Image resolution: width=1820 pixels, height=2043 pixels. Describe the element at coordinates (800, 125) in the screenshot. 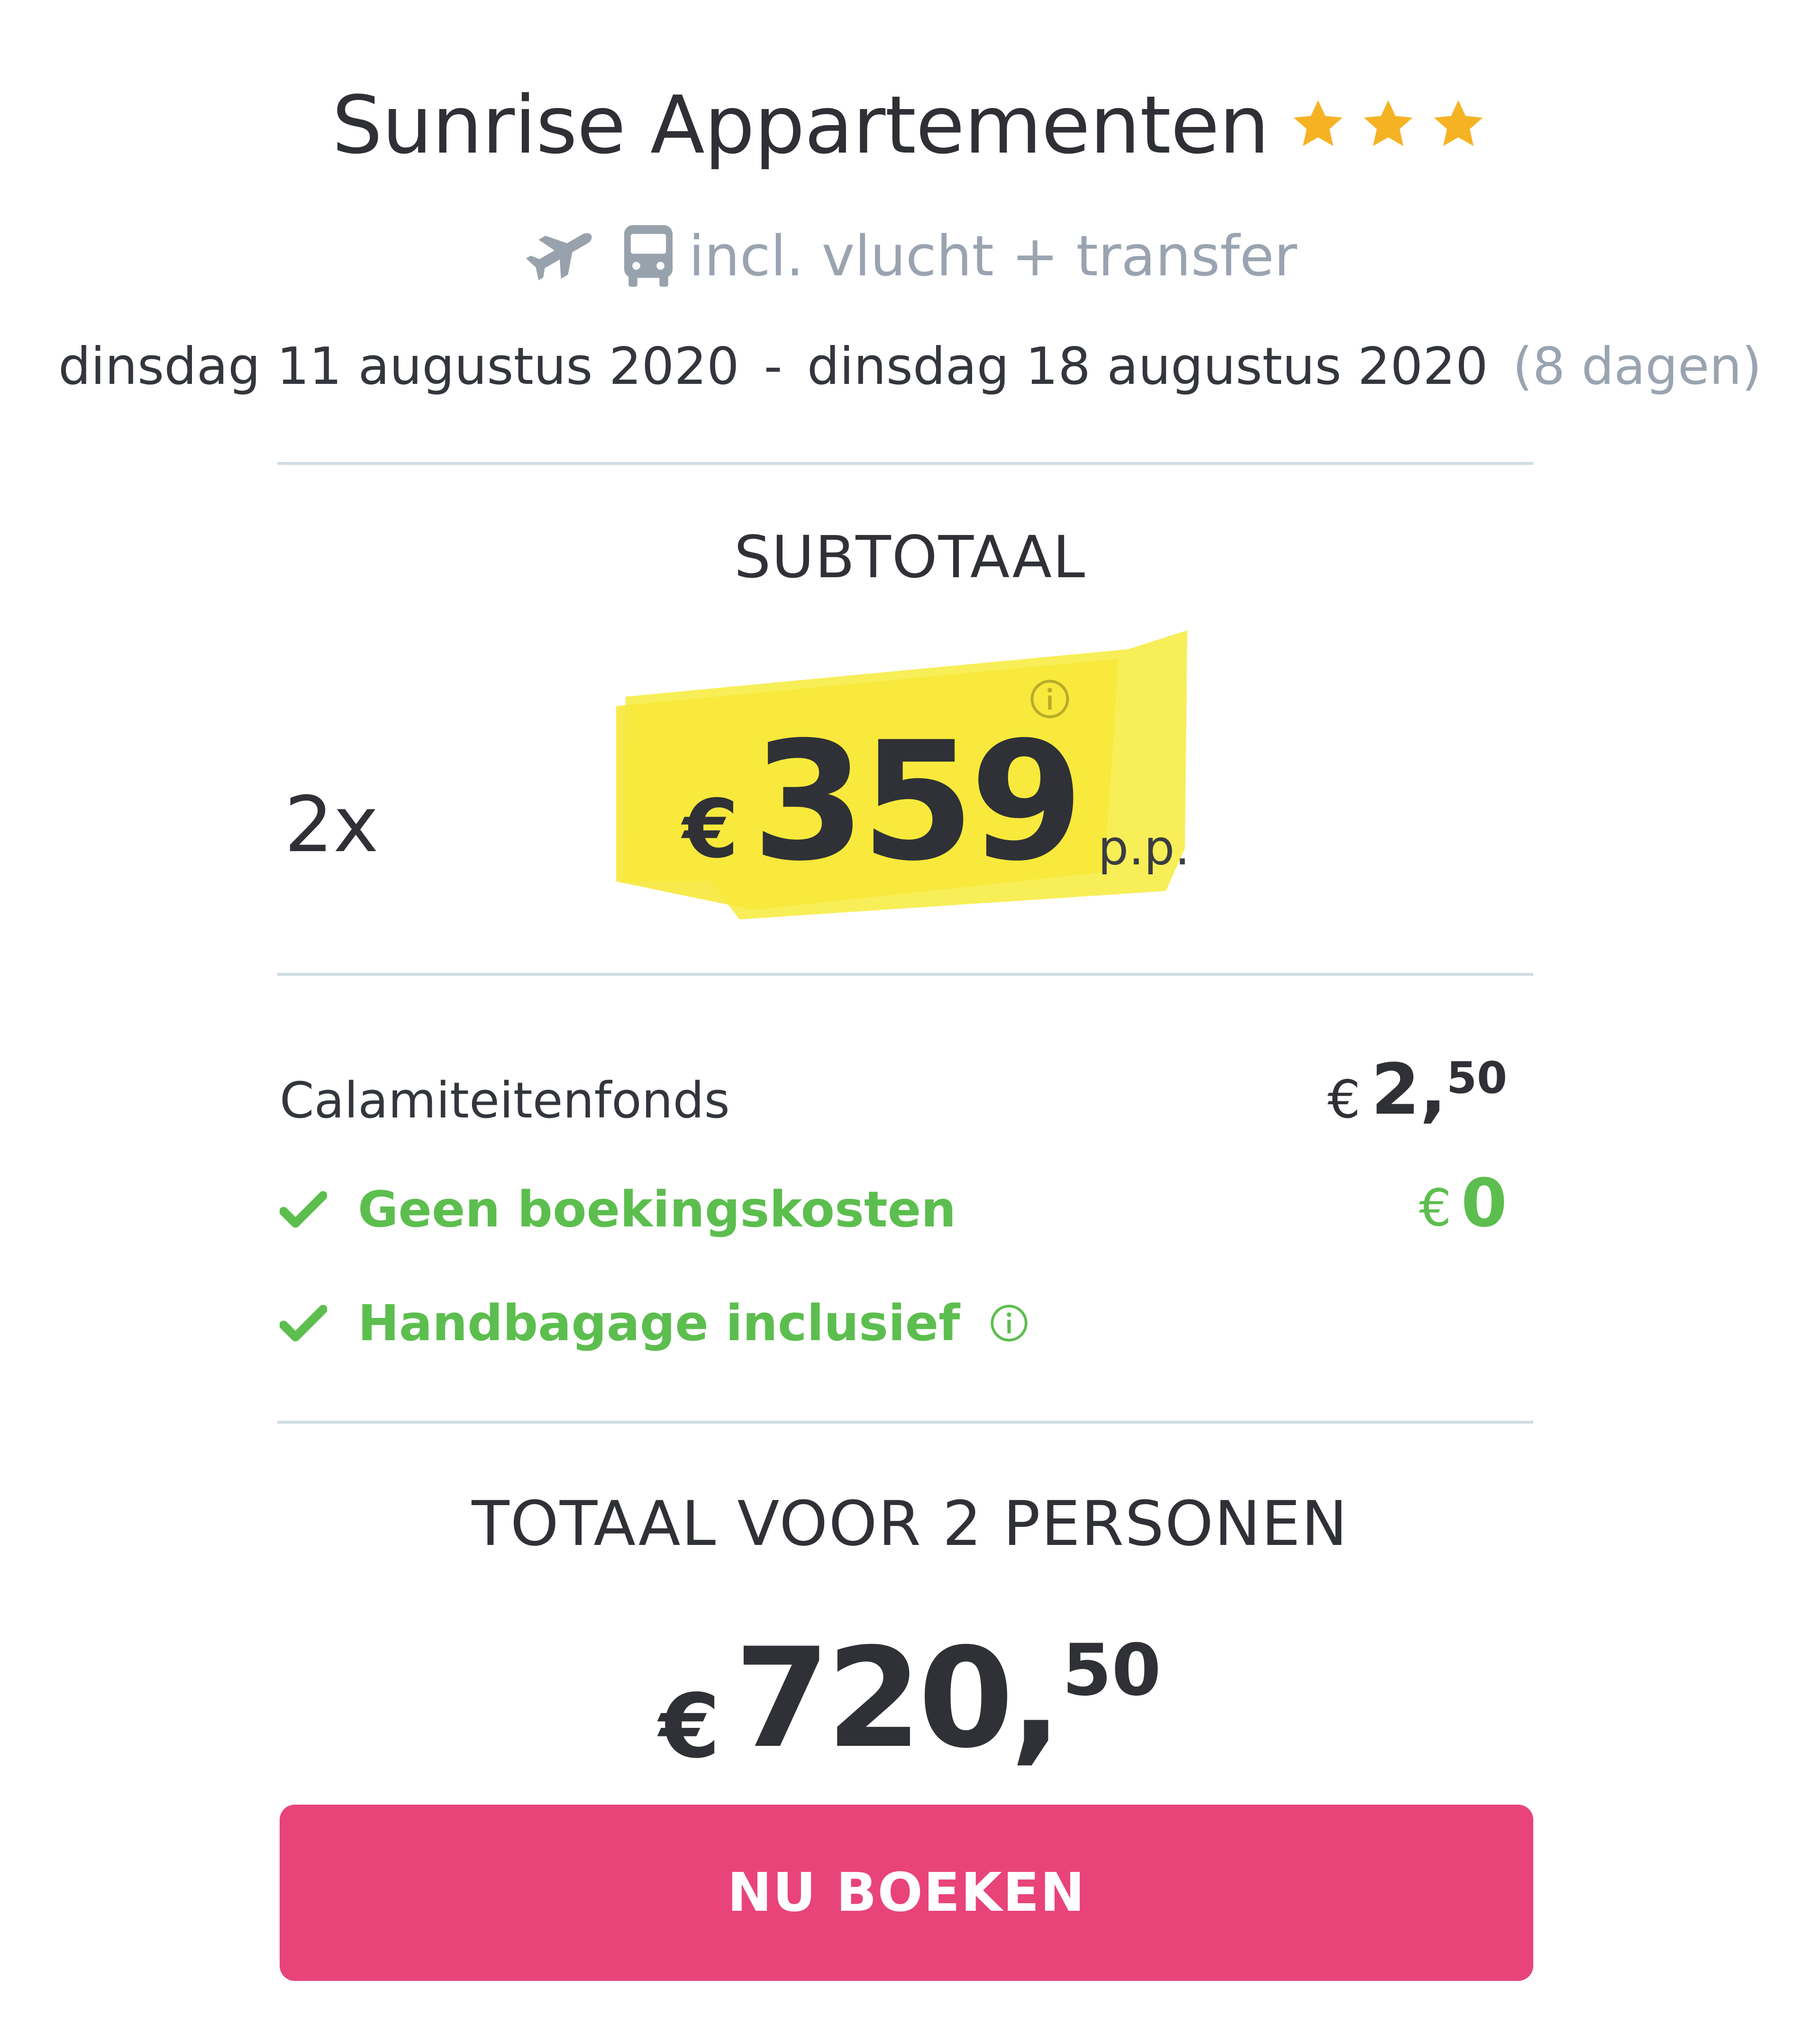

I see `hotel-name: Sunrise Appartementen` at that location.